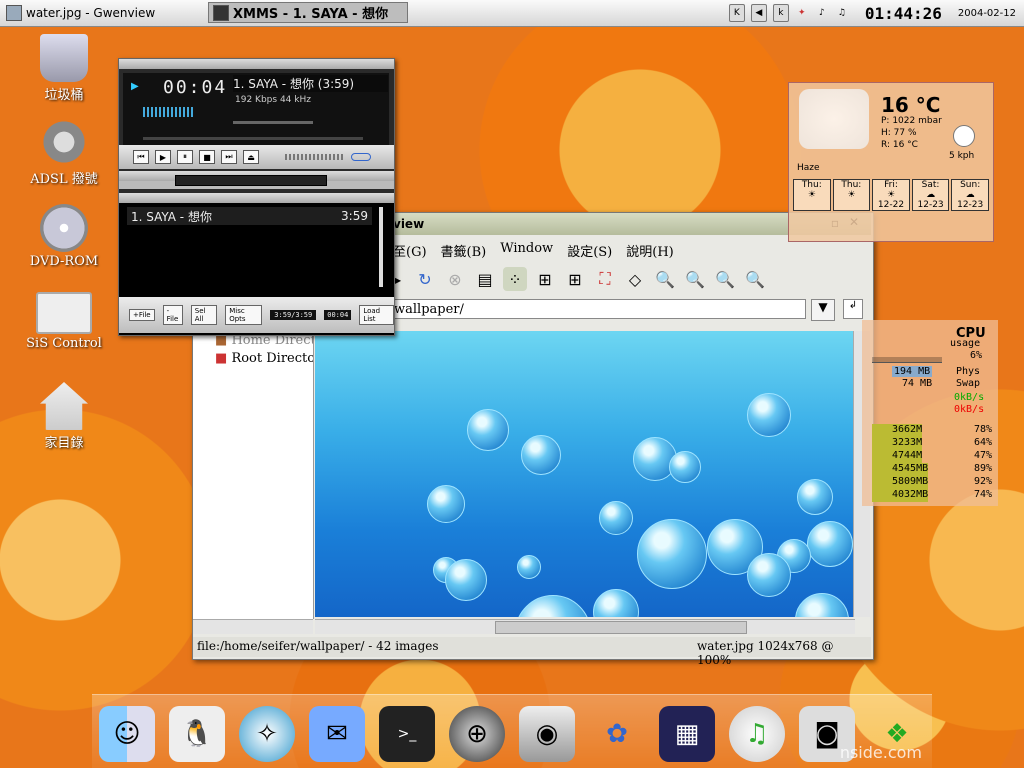  Describe the element at coordinates (337, 734) in the screenshot. I see `mail-icon: ✉` at that location.